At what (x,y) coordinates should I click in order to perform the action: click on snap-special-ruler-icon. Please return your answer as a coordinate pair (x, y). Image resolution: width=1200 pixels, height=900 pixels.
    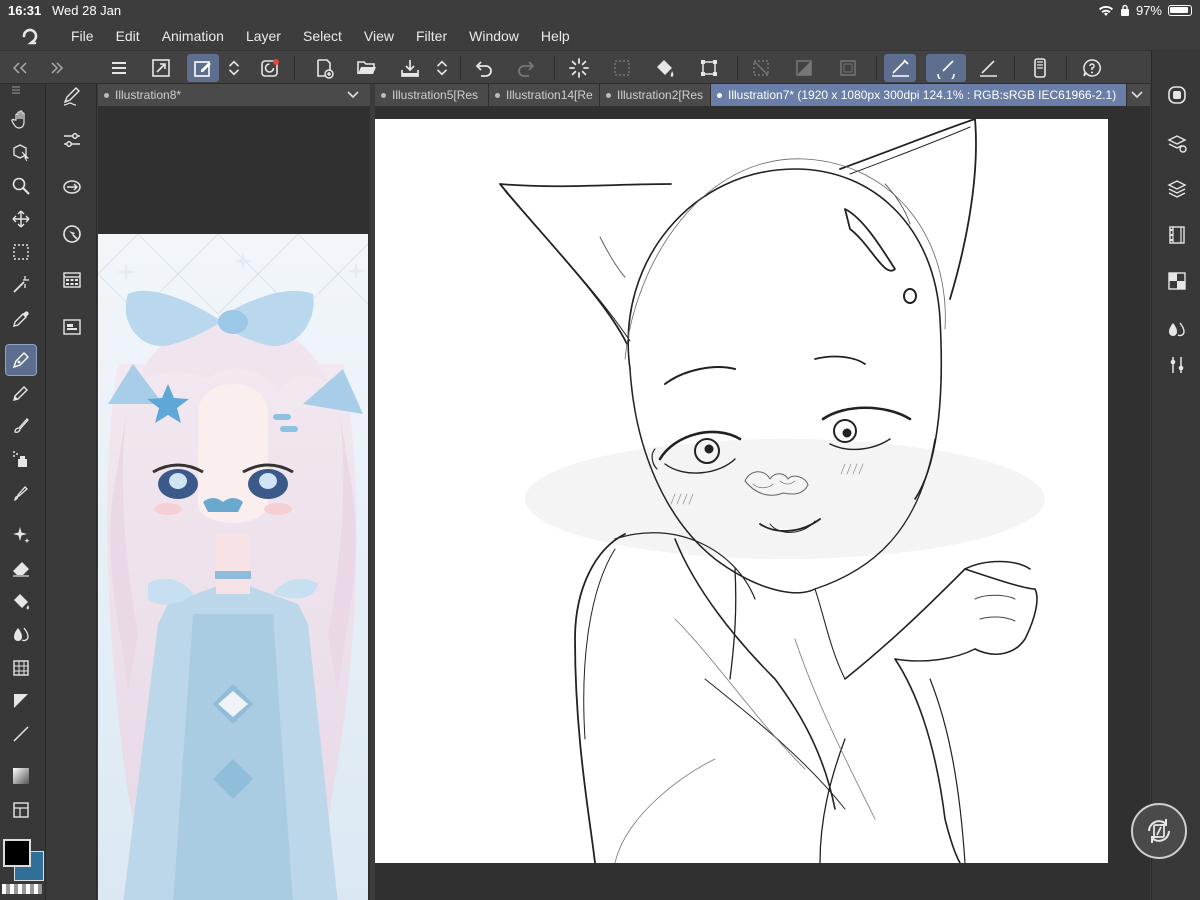
    Looking at the image, I should click on (988, 68).